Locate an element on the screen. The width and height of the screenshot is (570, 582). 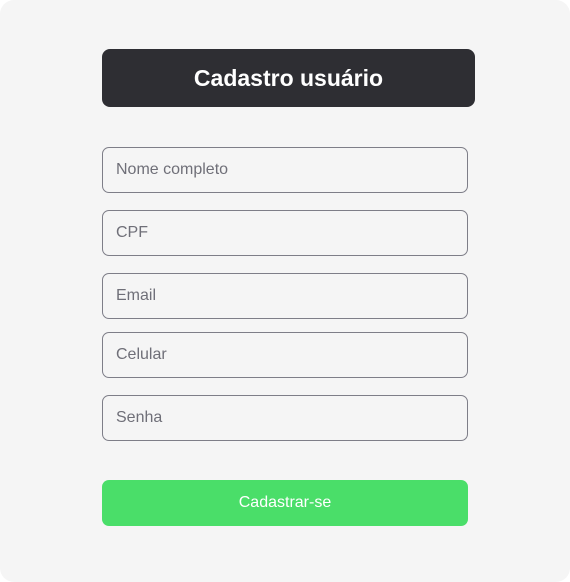
form-header: Cadastro usuário is located at coordinates (288, 78).